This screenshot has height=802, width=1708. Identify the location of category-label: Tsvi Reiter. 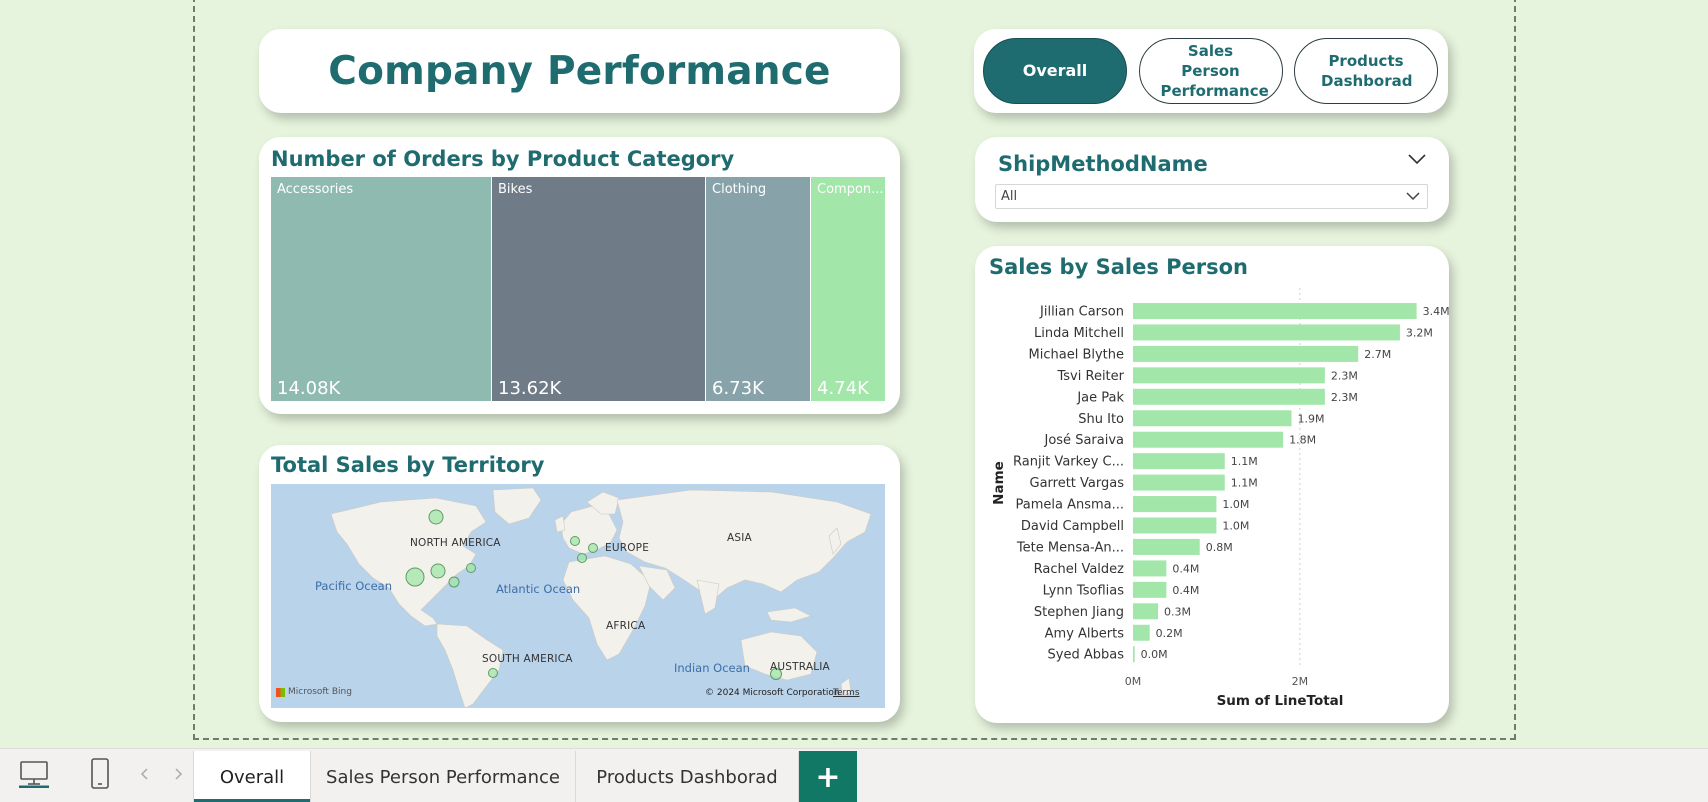
(1091, 376).